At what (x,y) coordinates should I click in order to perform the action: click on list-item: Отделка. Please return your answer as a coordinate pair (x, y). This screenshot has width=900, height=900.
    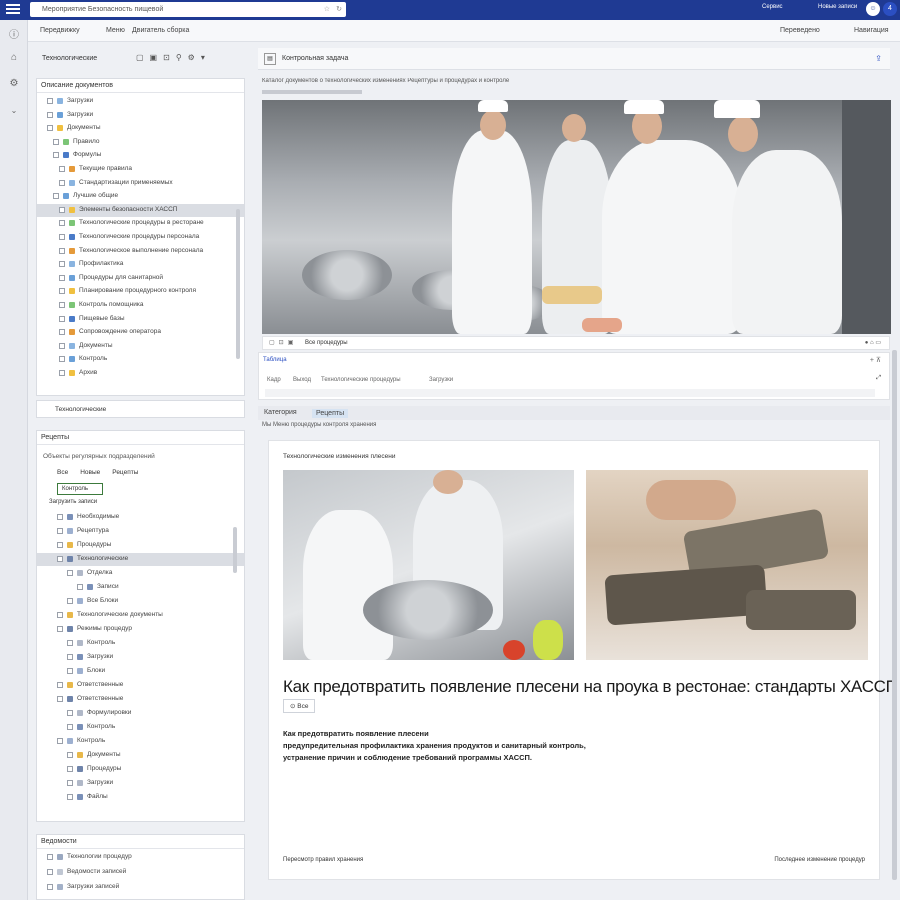
    Looking at the image, I should click on (140, 573).